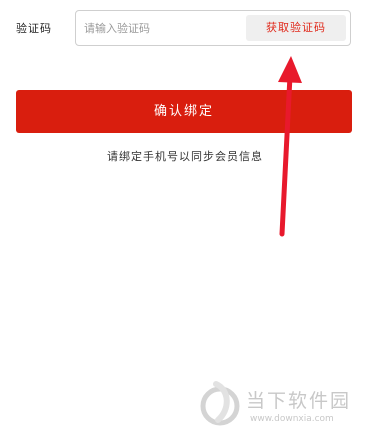 The image size is (370, 440). I want to click on red-arrow-icon, so click(290, 146).